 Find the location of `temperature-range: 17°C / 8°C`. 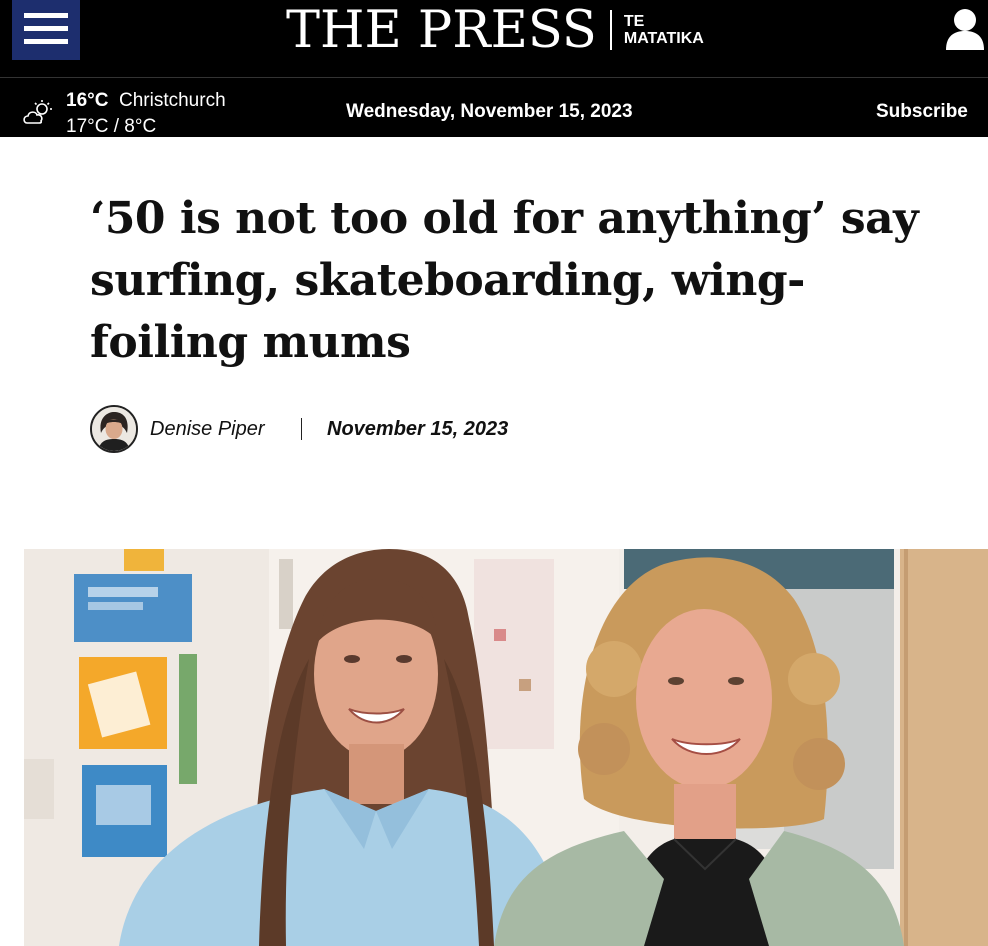

temperature-range: 17°C / 8°C is located at coordinates (111, 126).